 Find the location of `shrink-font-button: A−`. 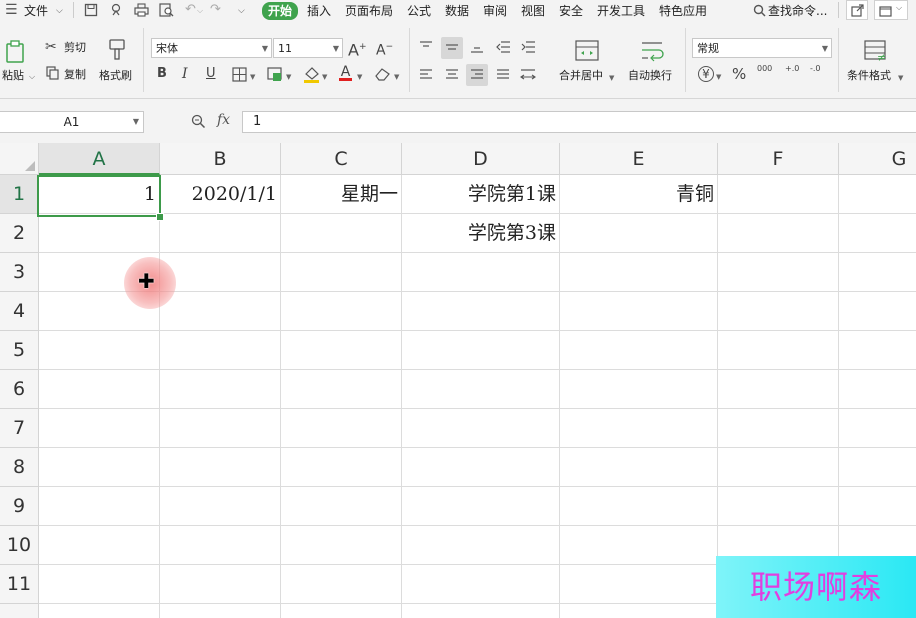

shrink-font-button: A− is located at coordinates (384, 49).